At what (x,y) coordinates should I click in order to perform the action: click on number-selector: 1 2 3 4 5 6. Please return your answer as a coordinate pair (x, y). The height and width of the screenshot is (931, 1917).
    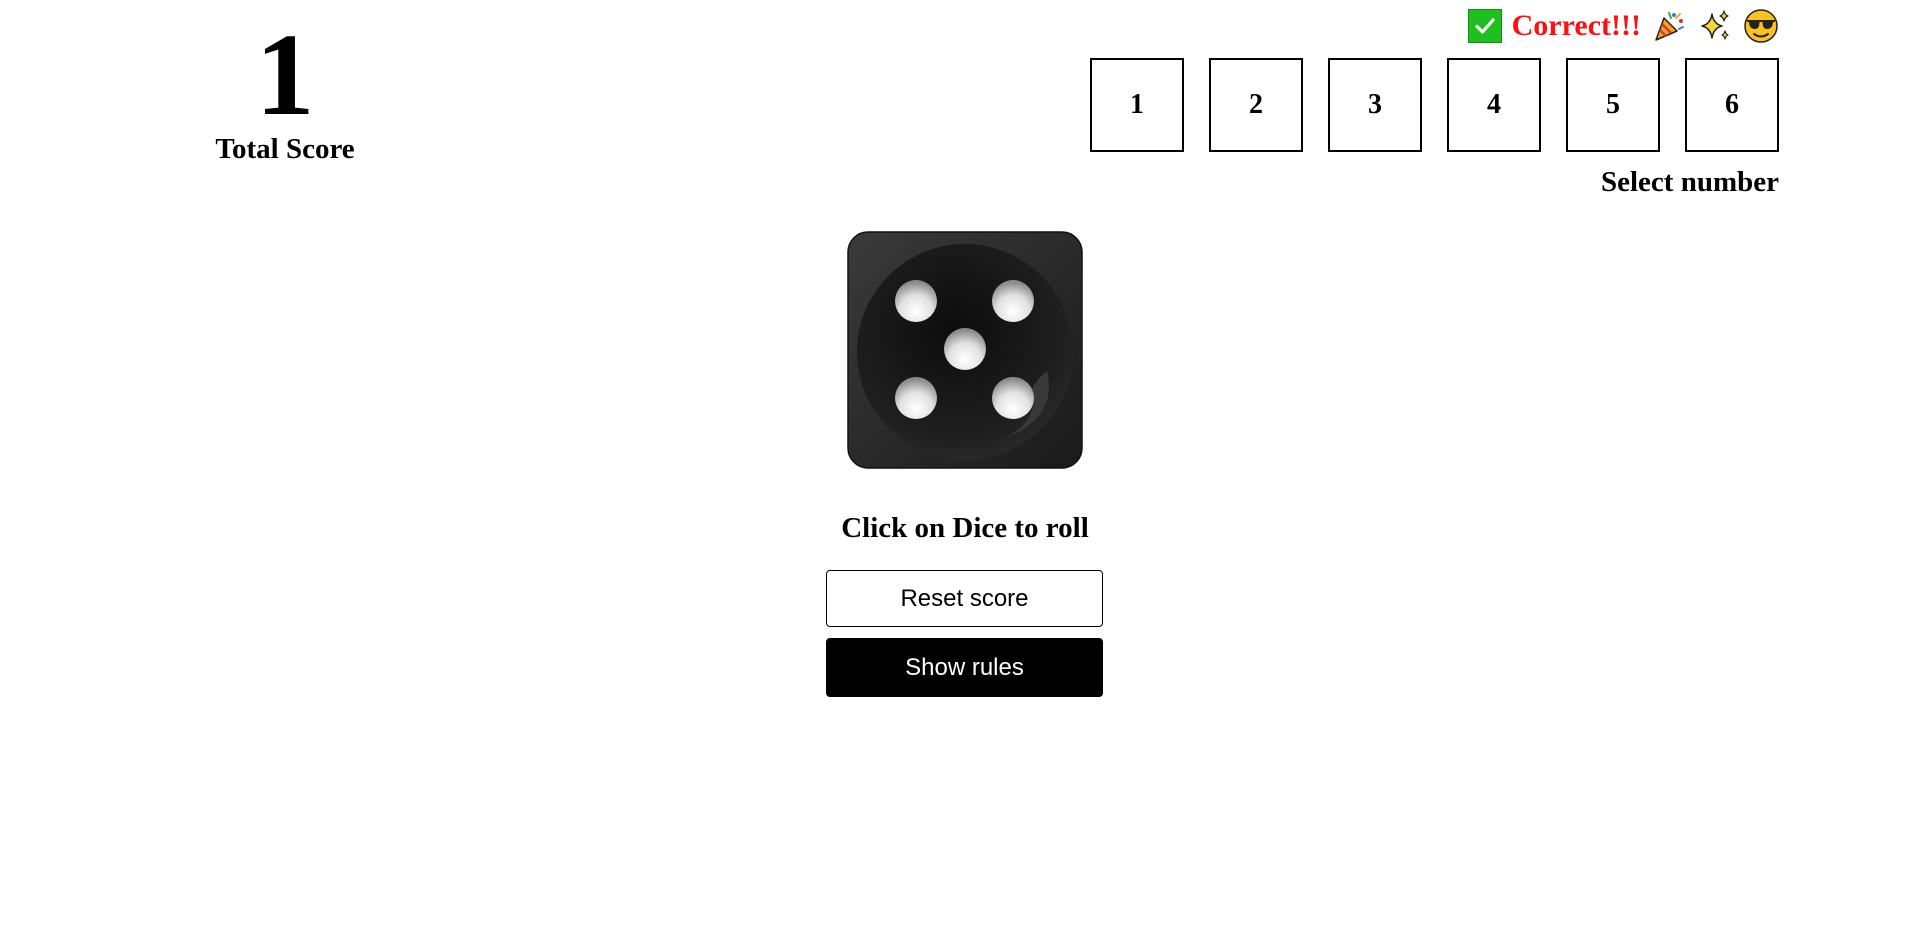
    Looking at the image, I should click on (1434, 105).